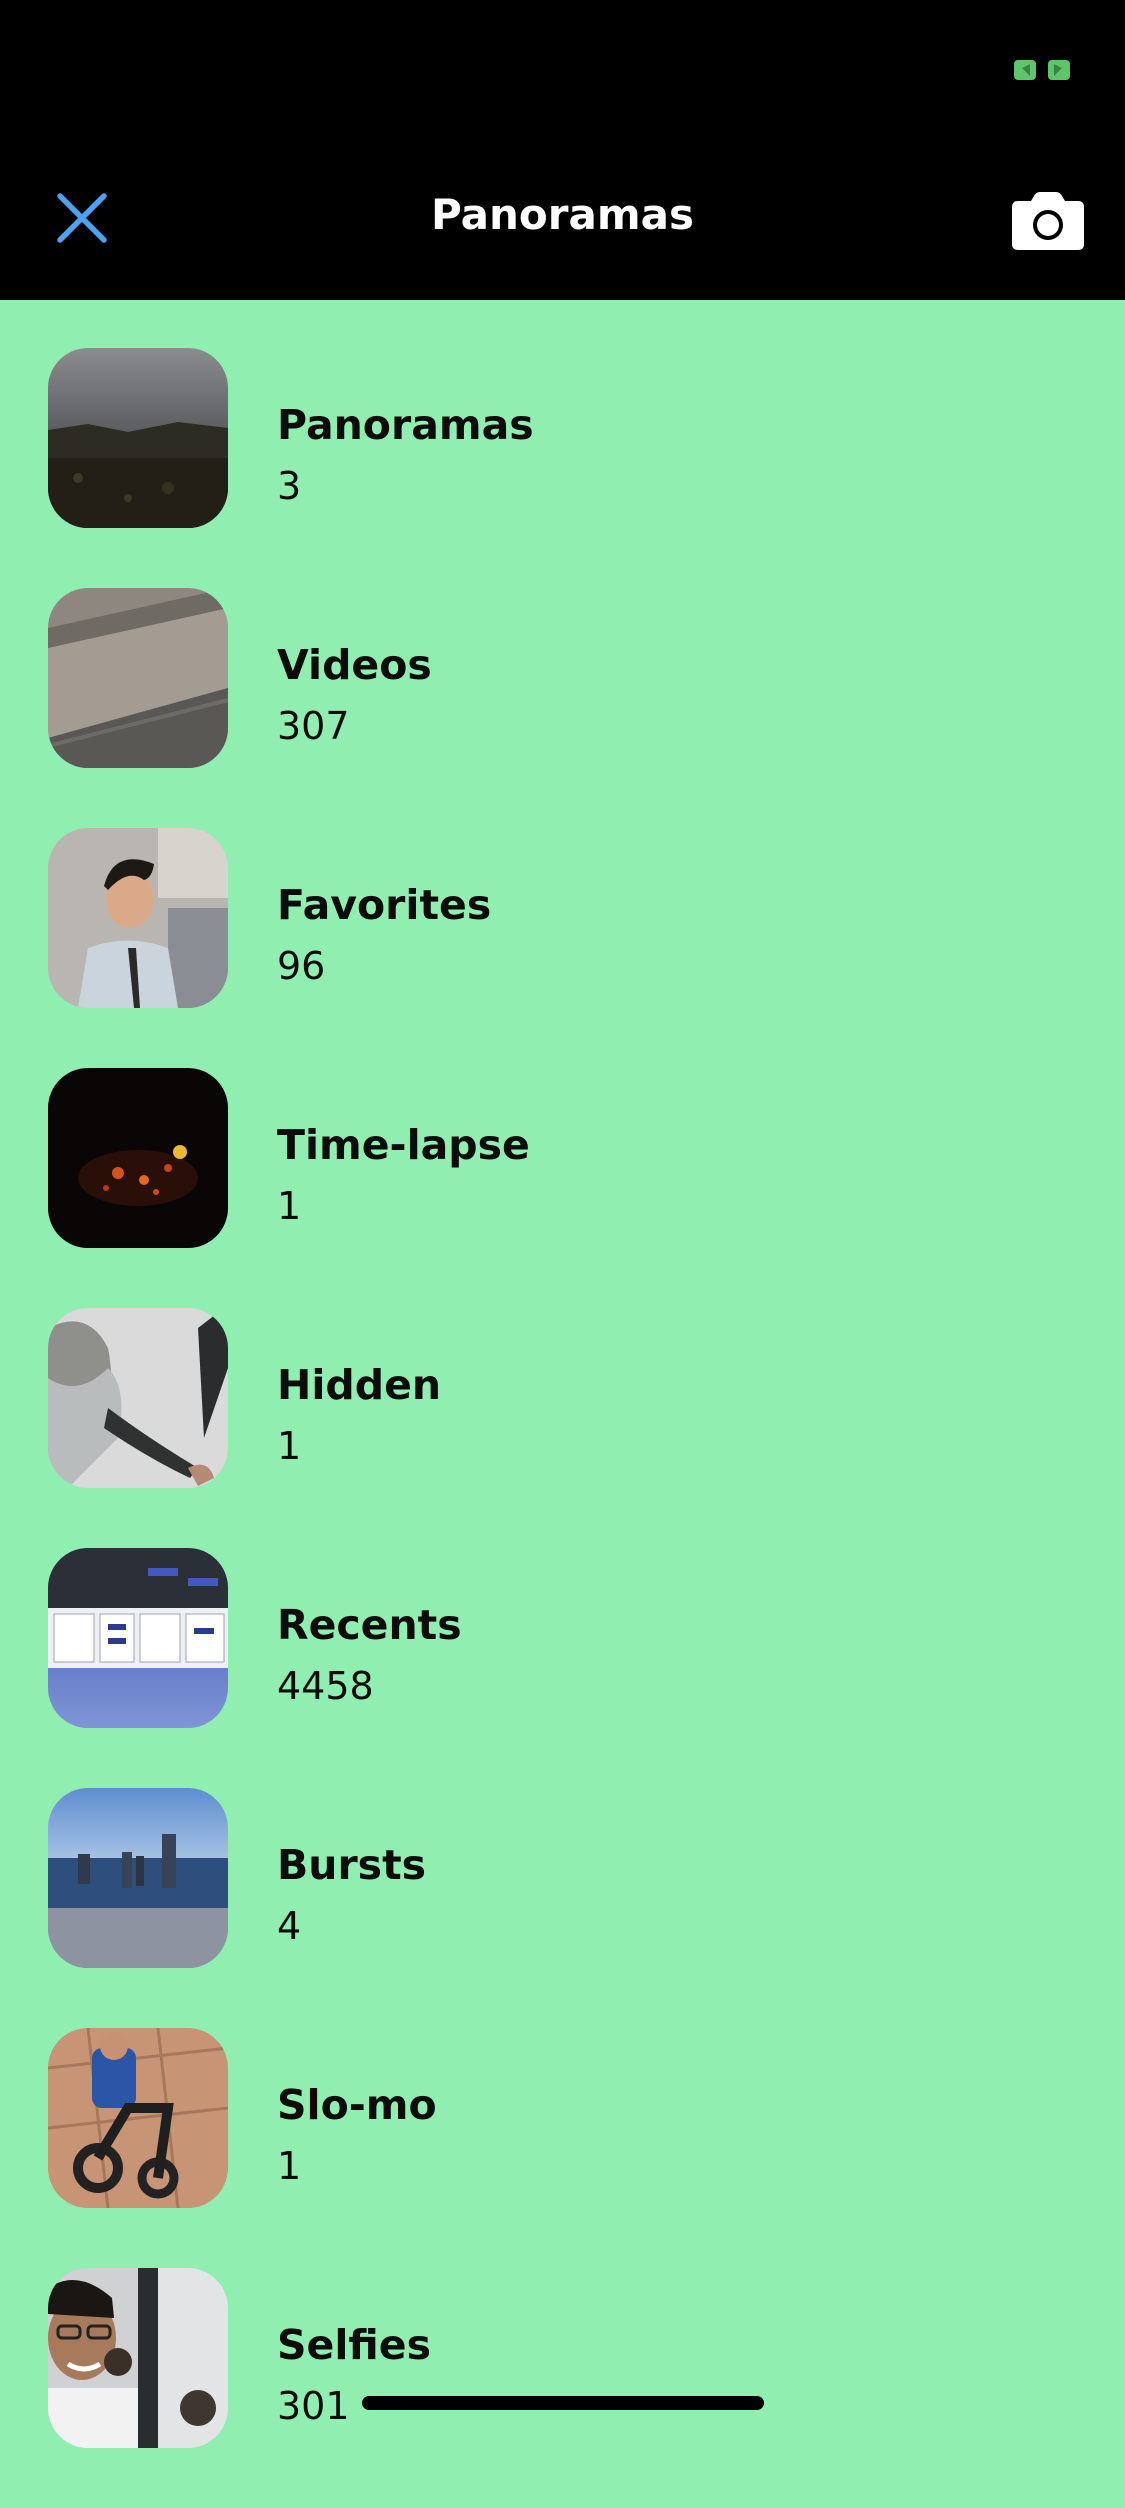  Describe the element at coordinates (325, 1686) in the screenshot. I see `album-count: 4458` at that location.